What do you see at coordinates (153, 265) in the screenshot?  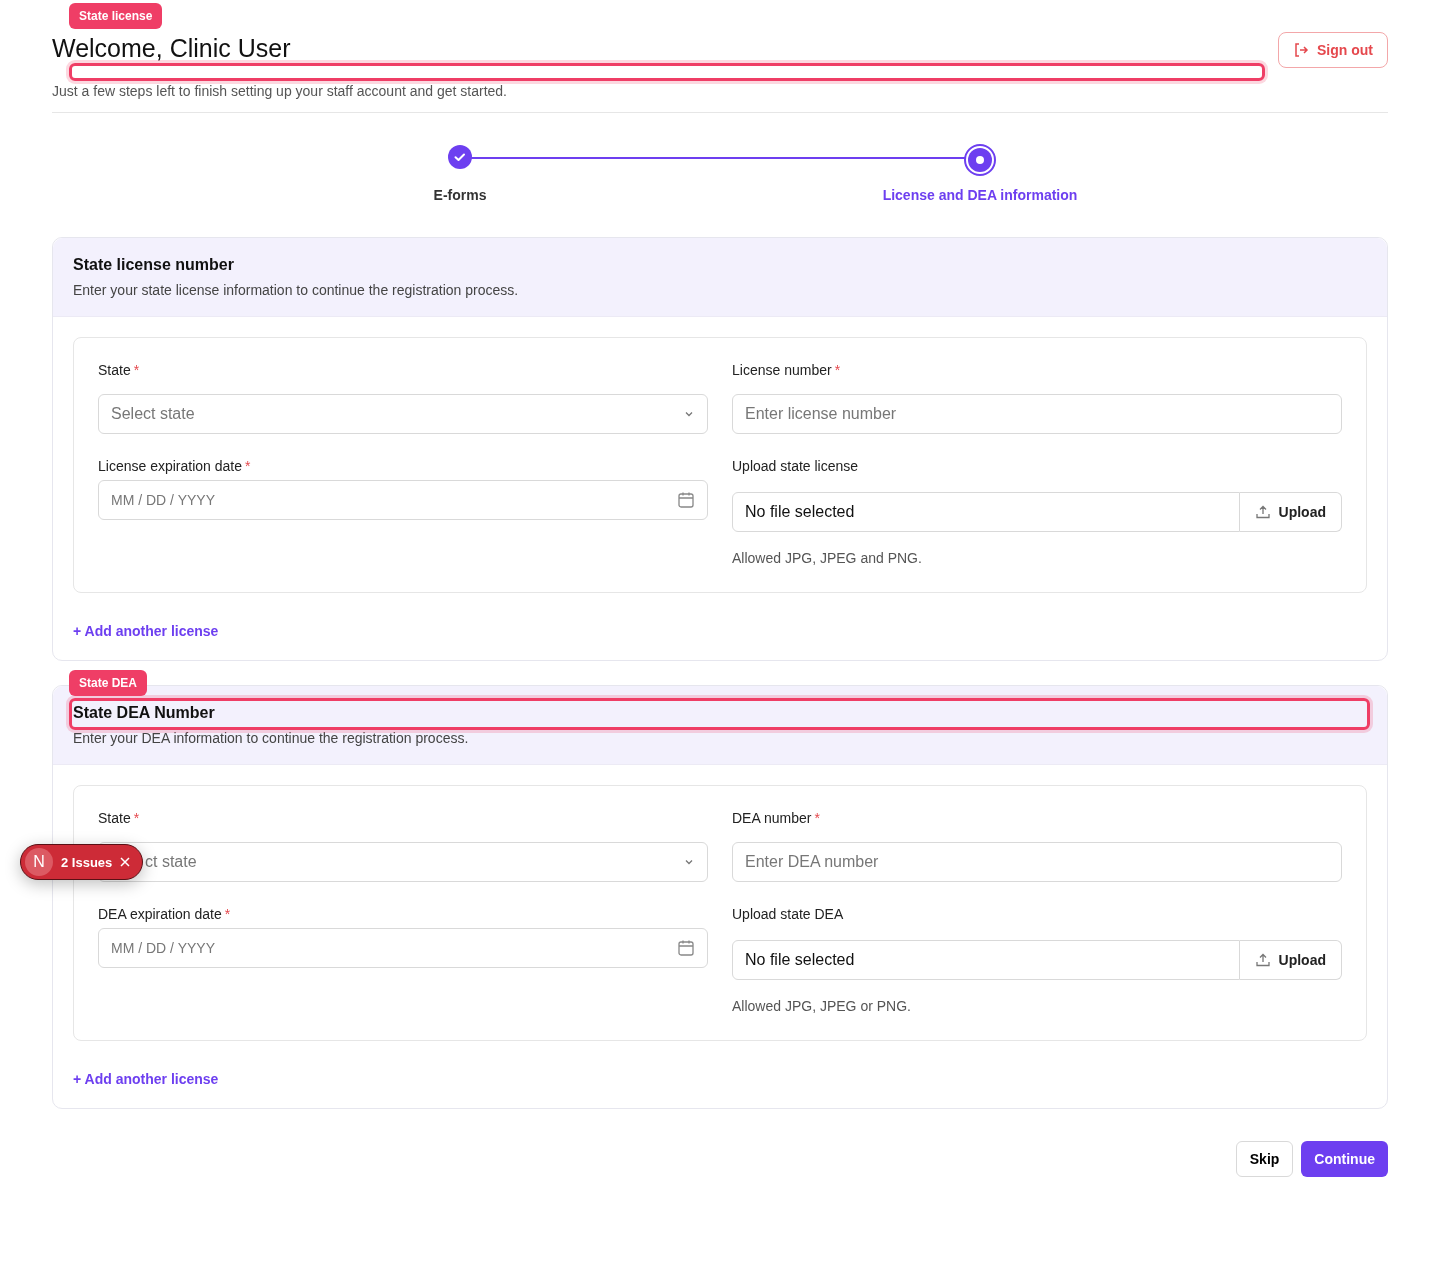 I see `section-title: State license number` at bounding box center [153, 265].